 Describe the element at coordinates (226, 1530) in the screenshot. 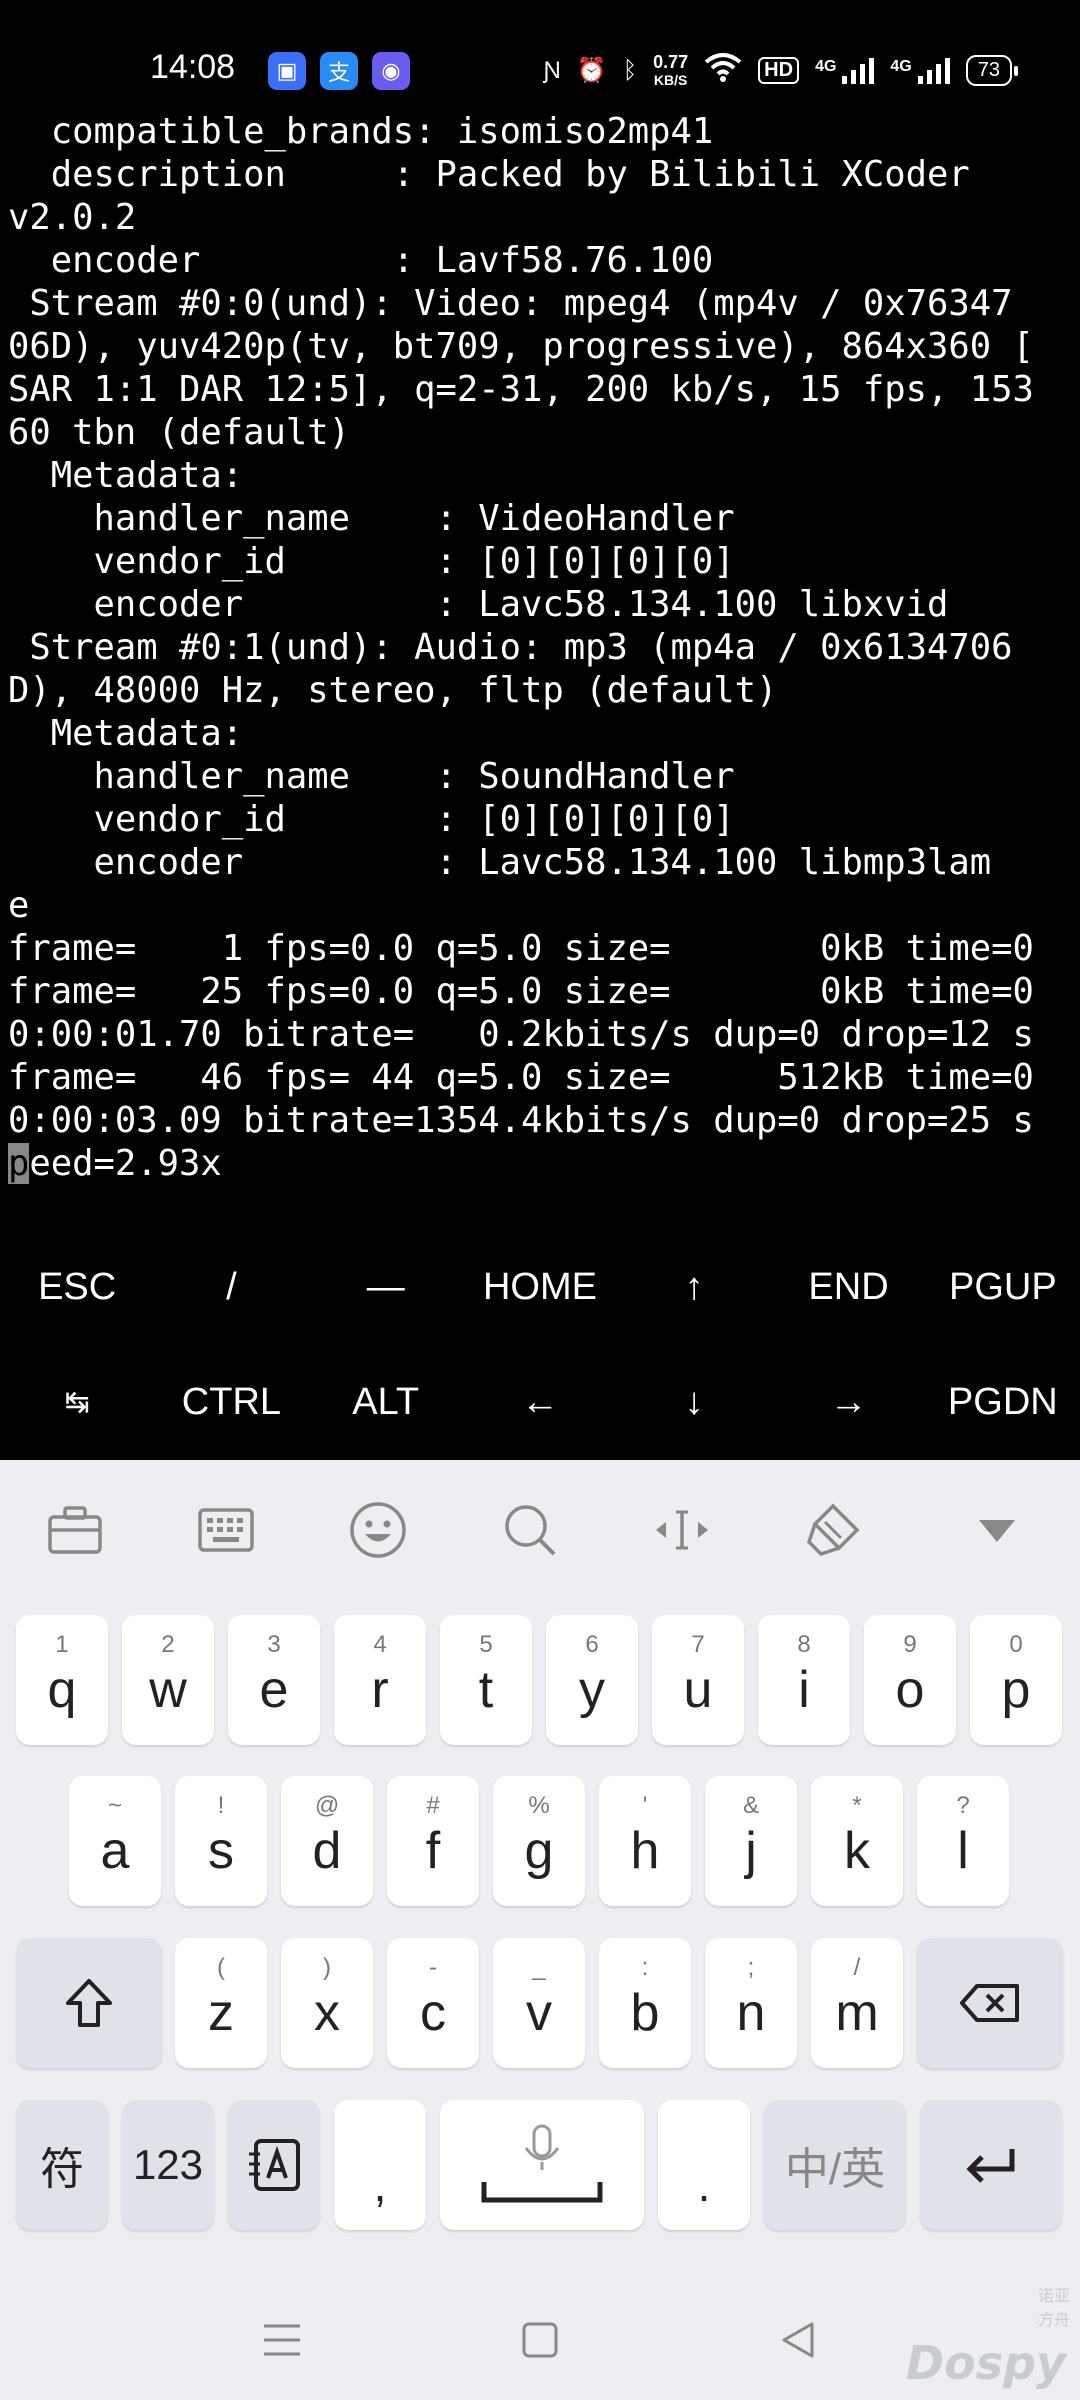

I see `keyboard-layout-icon` at that location.